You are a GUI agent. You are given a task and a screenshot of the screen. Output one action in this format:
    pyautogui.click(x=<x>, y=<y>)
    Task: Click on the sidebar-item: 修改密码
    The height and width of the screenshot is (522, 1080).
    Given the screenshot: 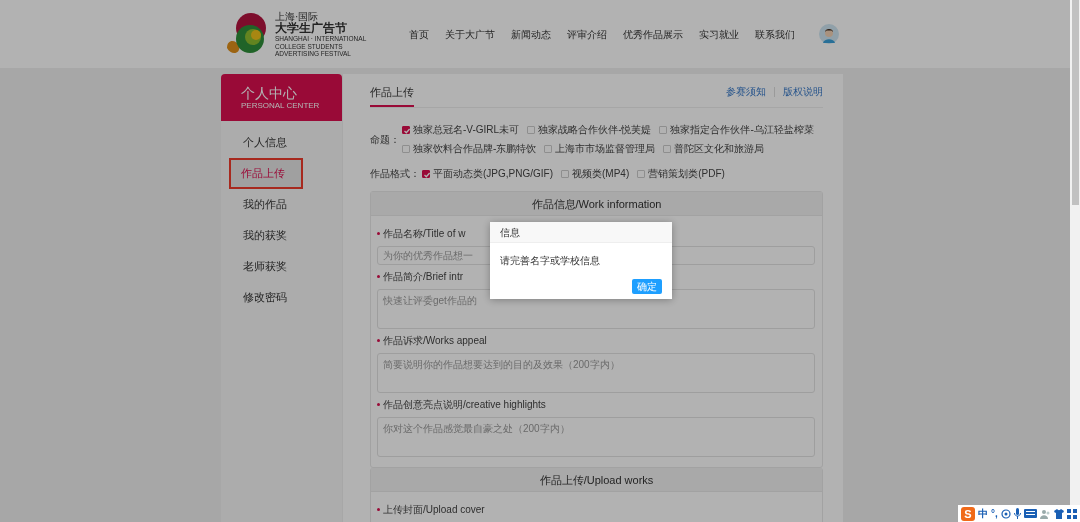 What is the action you would take?
    pyautogui.click(x=281, y=297)
    